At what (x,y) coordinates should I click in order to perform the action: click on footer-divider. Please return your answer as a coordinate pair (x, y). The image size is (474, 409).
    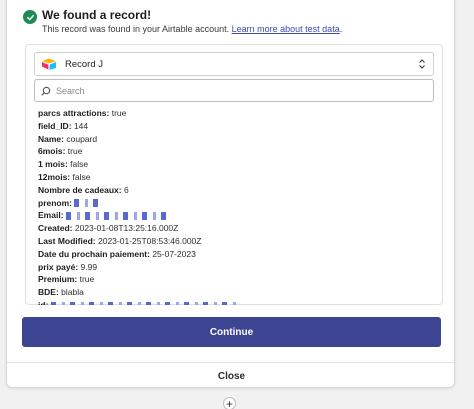
    Looking at the image, I should click on (230, 362).